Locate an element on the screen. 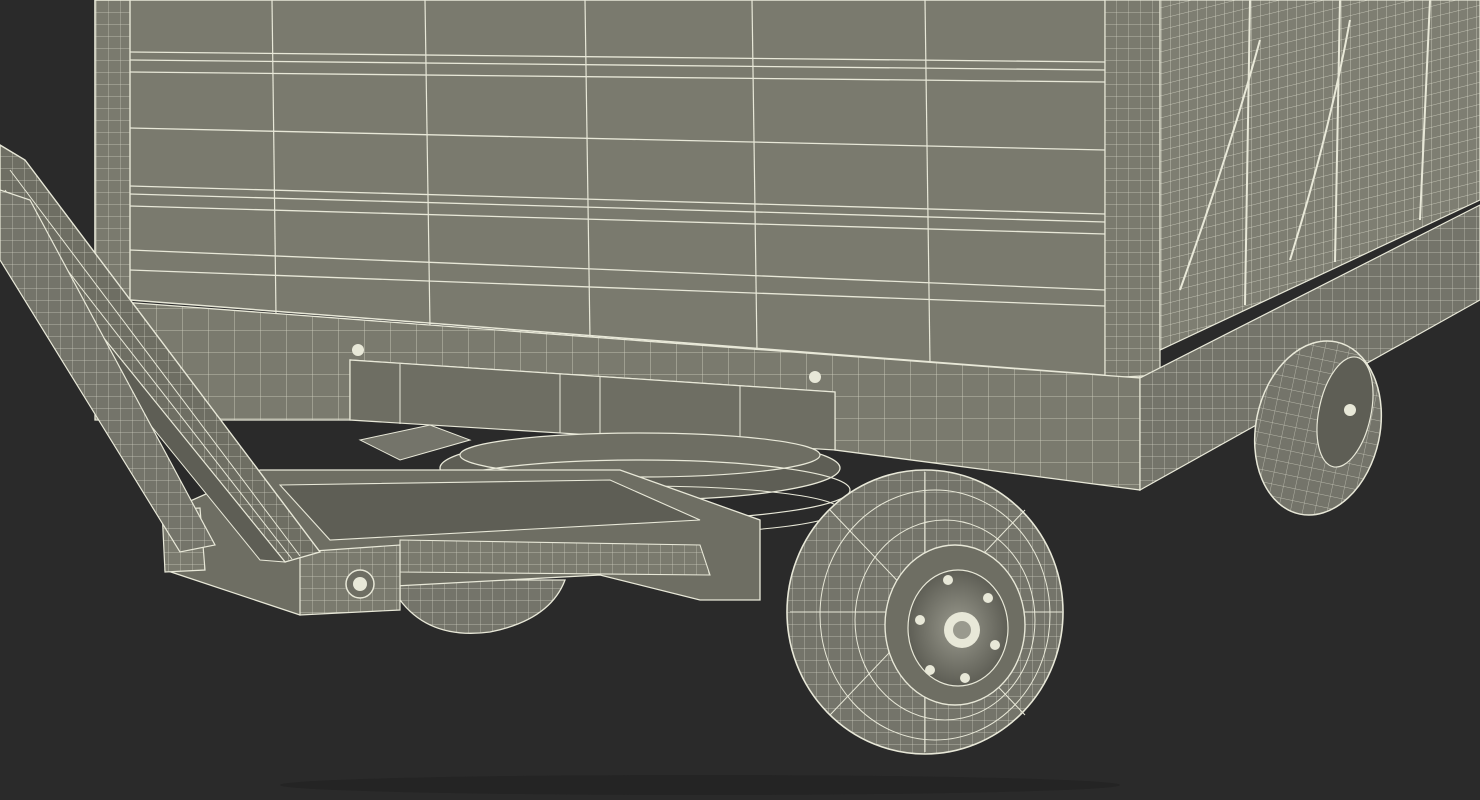 The width and height of the screenshot is (1480, 800). front-right-wheel is located at coordinates (925, 612).